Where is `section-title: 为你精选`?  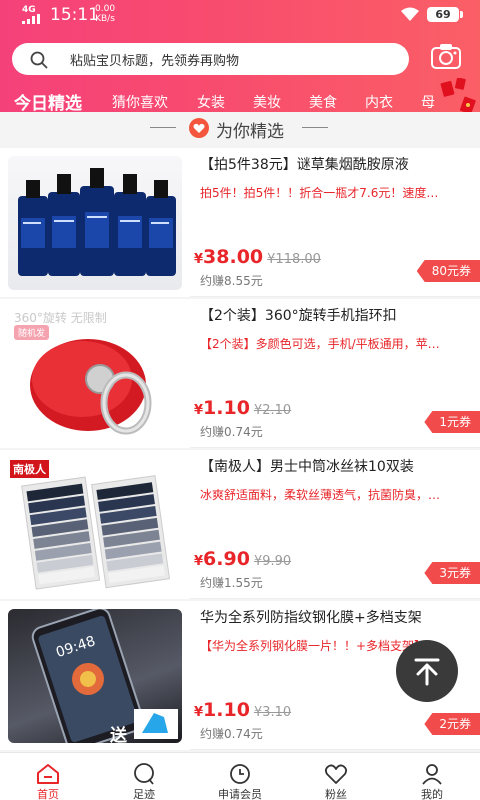 section-title: 为你精选 is located at coordinates (240, 129).